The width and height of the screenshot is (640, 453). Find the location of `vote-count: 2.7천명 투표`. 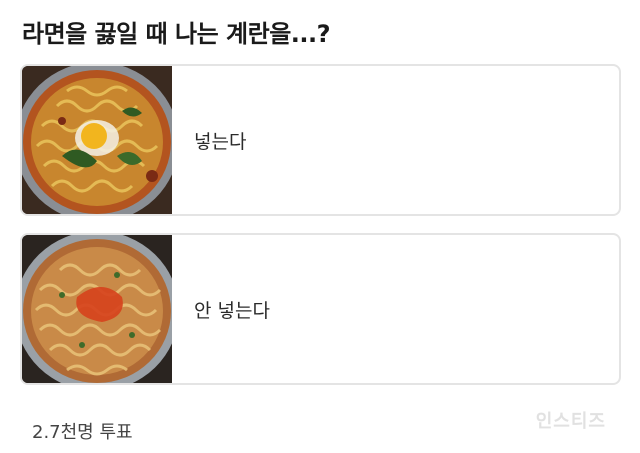

vote-count: 2.7천명 투표 is located at coordinates (82, 432).